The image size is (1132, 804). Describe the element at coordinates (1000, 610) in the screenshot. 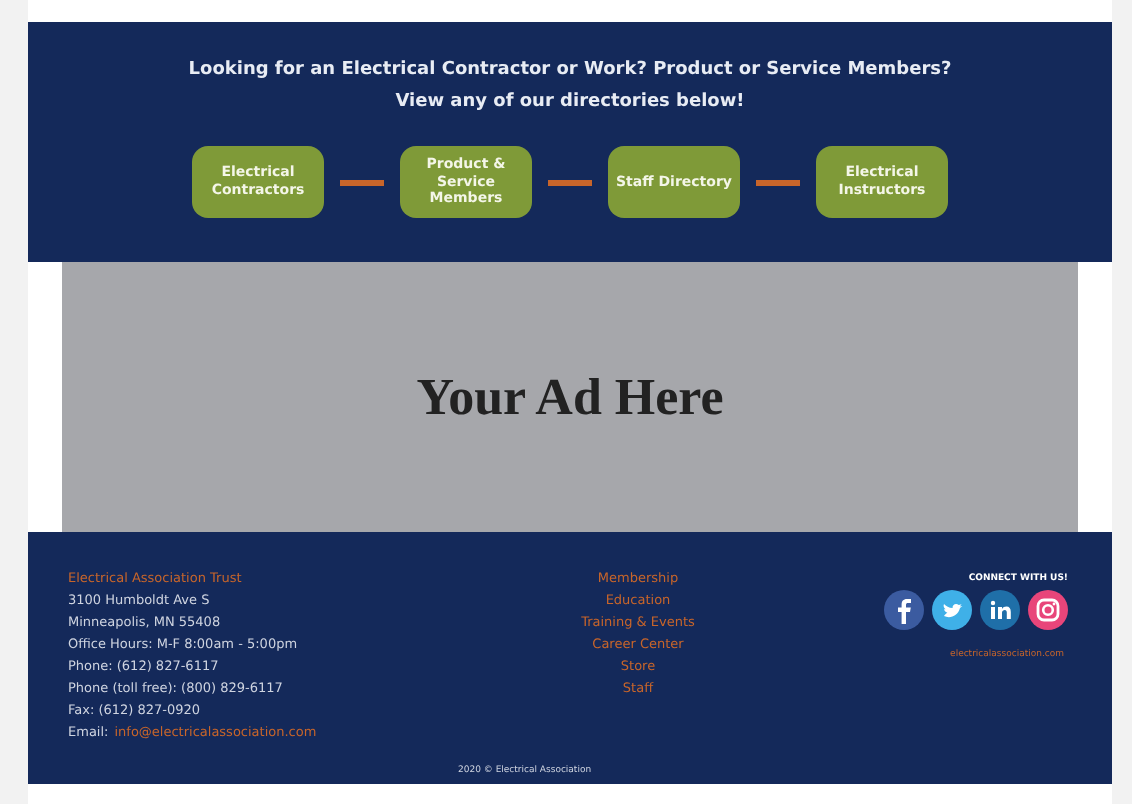

I see `linkedin-icon` at that location.